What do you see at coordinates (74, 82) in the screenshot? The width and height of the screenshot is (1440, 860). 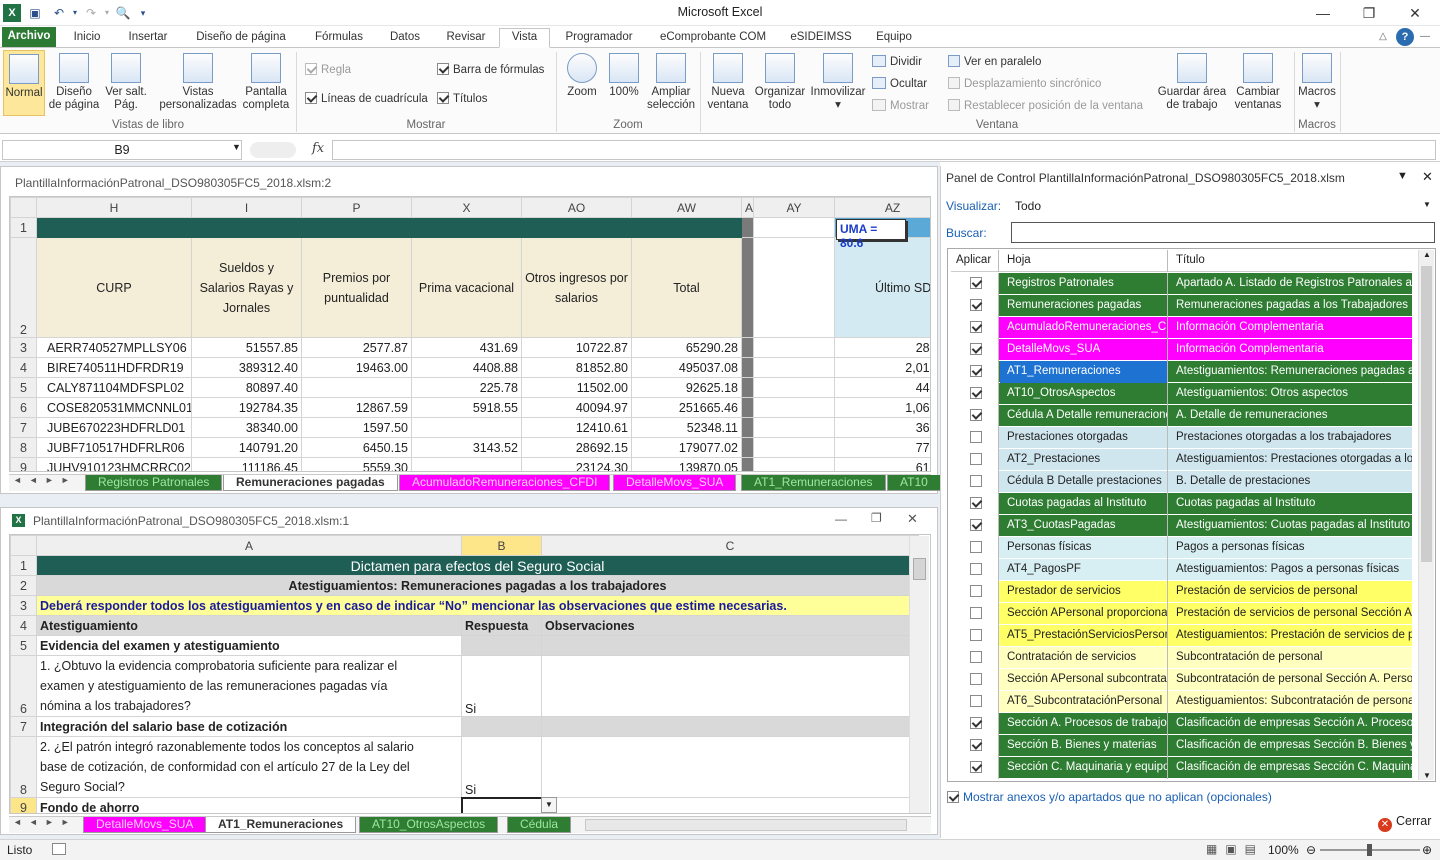 I see `page-layout-button: Diseño de página` at bounding box center [74, 82].